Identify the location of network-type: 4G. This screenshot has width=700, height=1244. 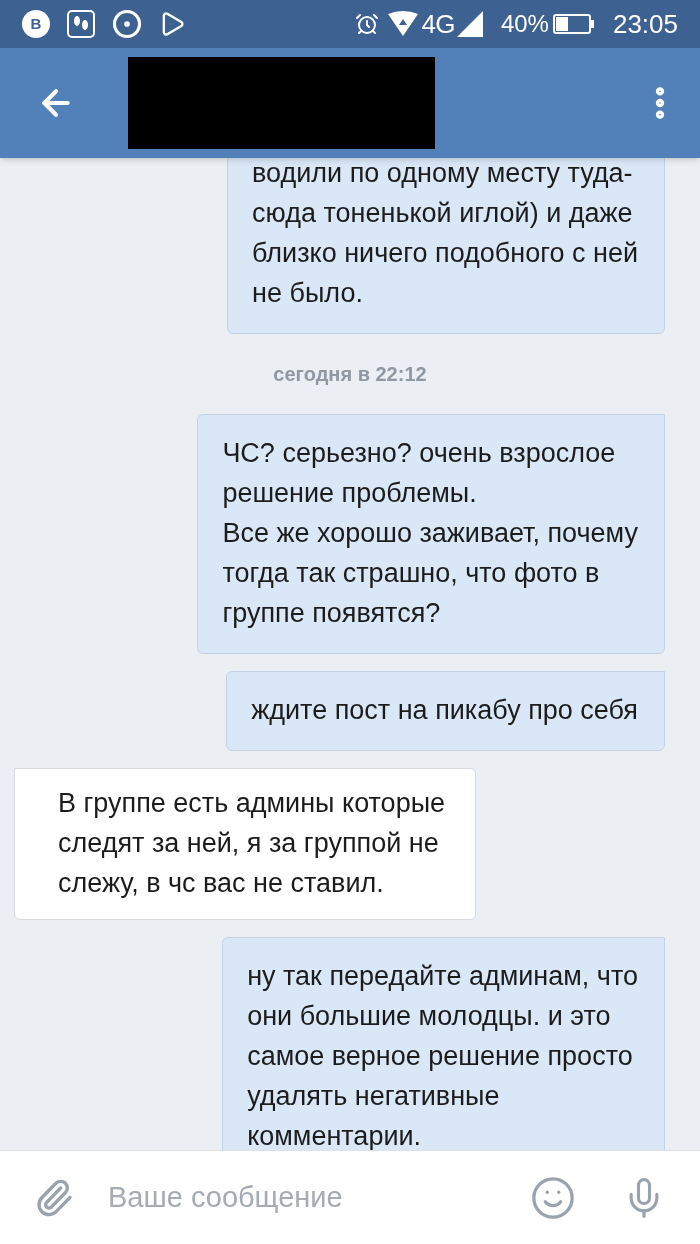
(438, 24).